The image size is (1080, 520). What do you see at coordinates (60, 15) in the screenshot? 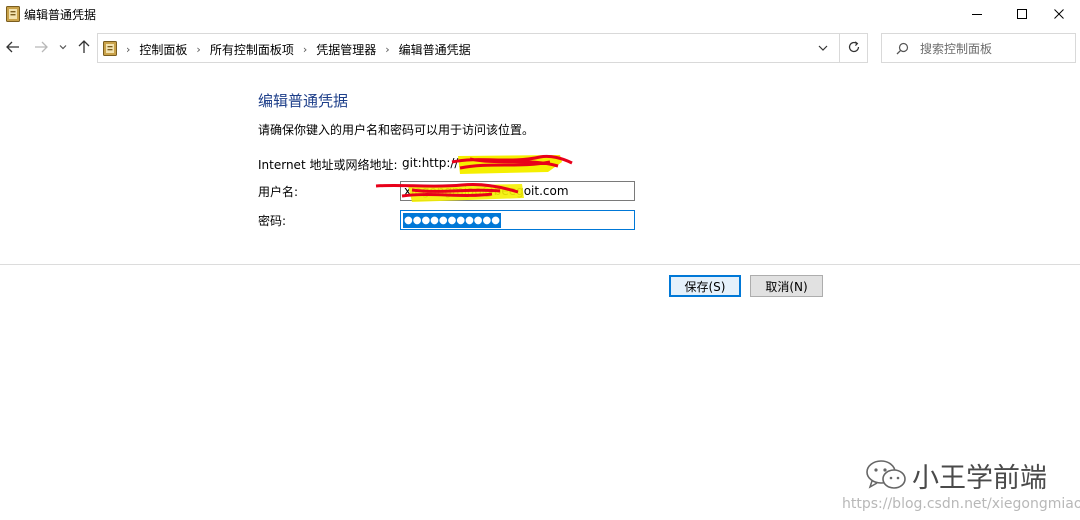
I see `window-title: 编辑普通凭据` at bounding box center [60, 15].